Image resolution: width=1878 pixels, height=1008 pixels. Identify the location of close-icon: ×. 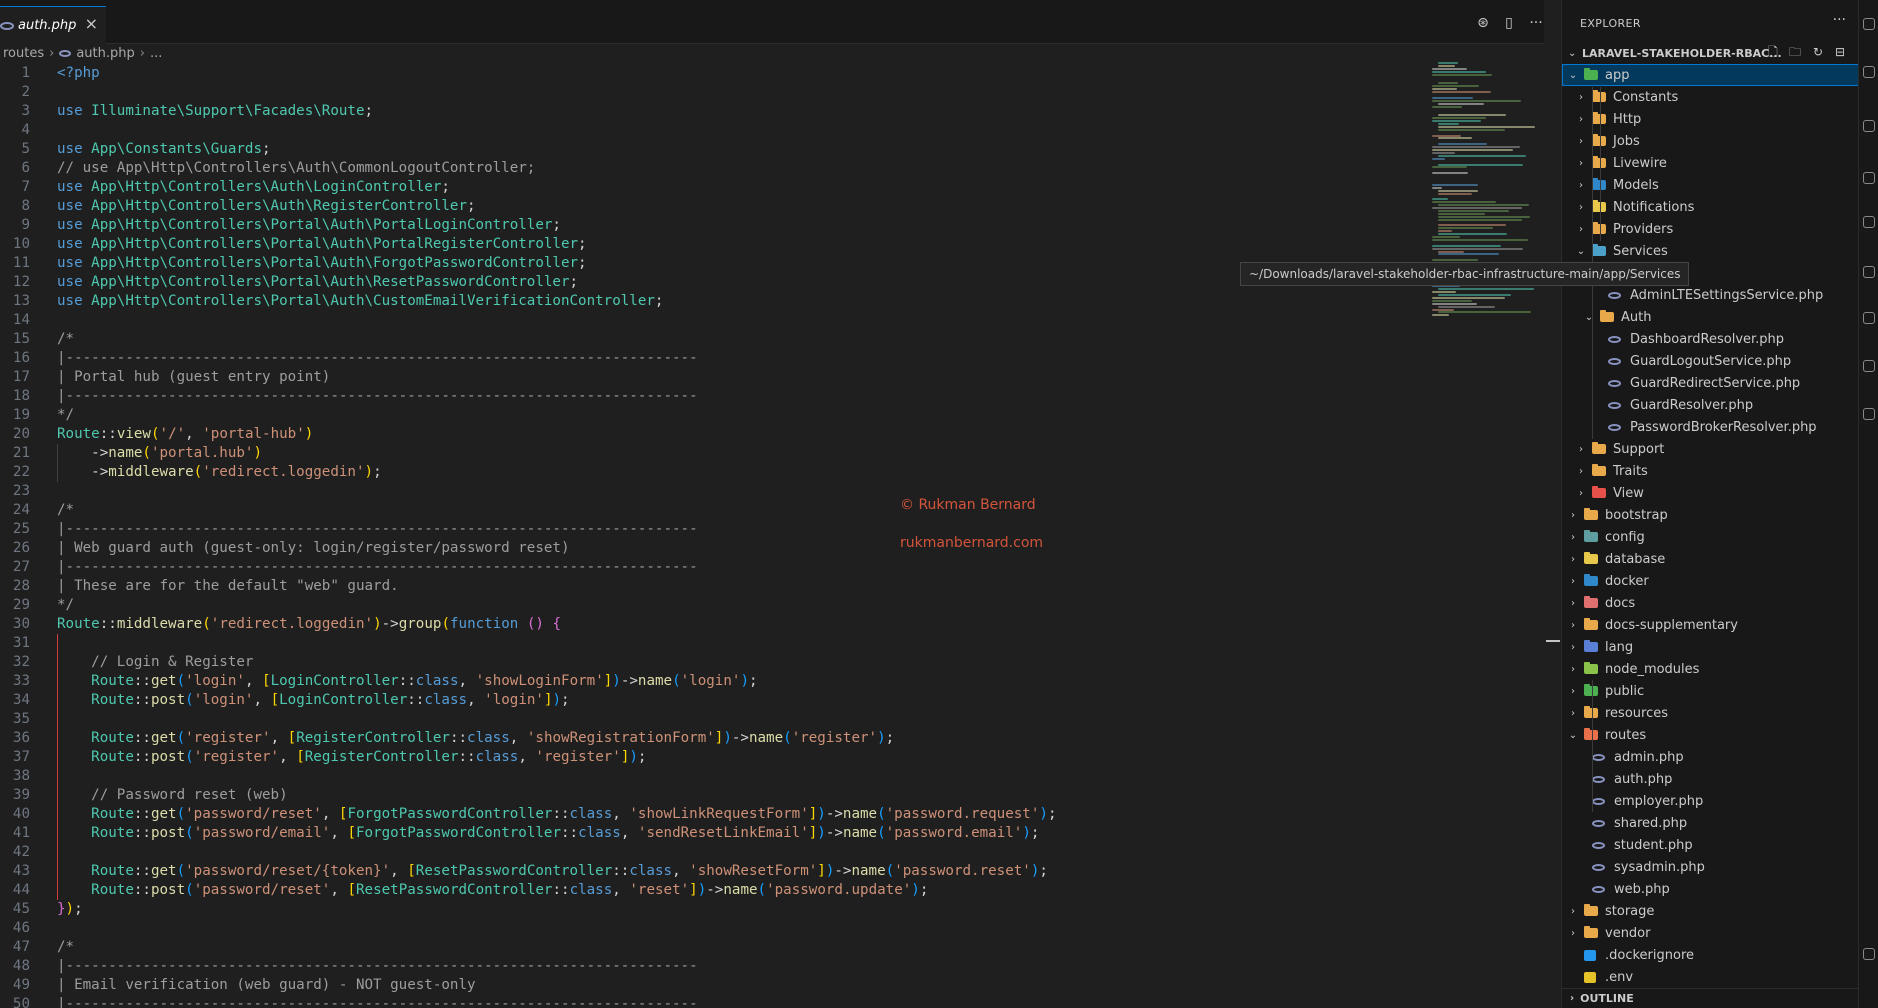
(91, 24).